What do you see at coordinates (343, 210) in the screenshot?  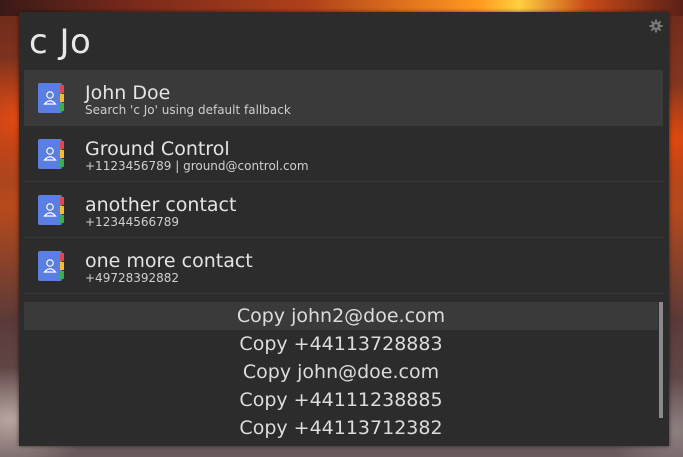 I see `result-item-another-contact: another contact +12344566789` at bounding box center [343, 210].